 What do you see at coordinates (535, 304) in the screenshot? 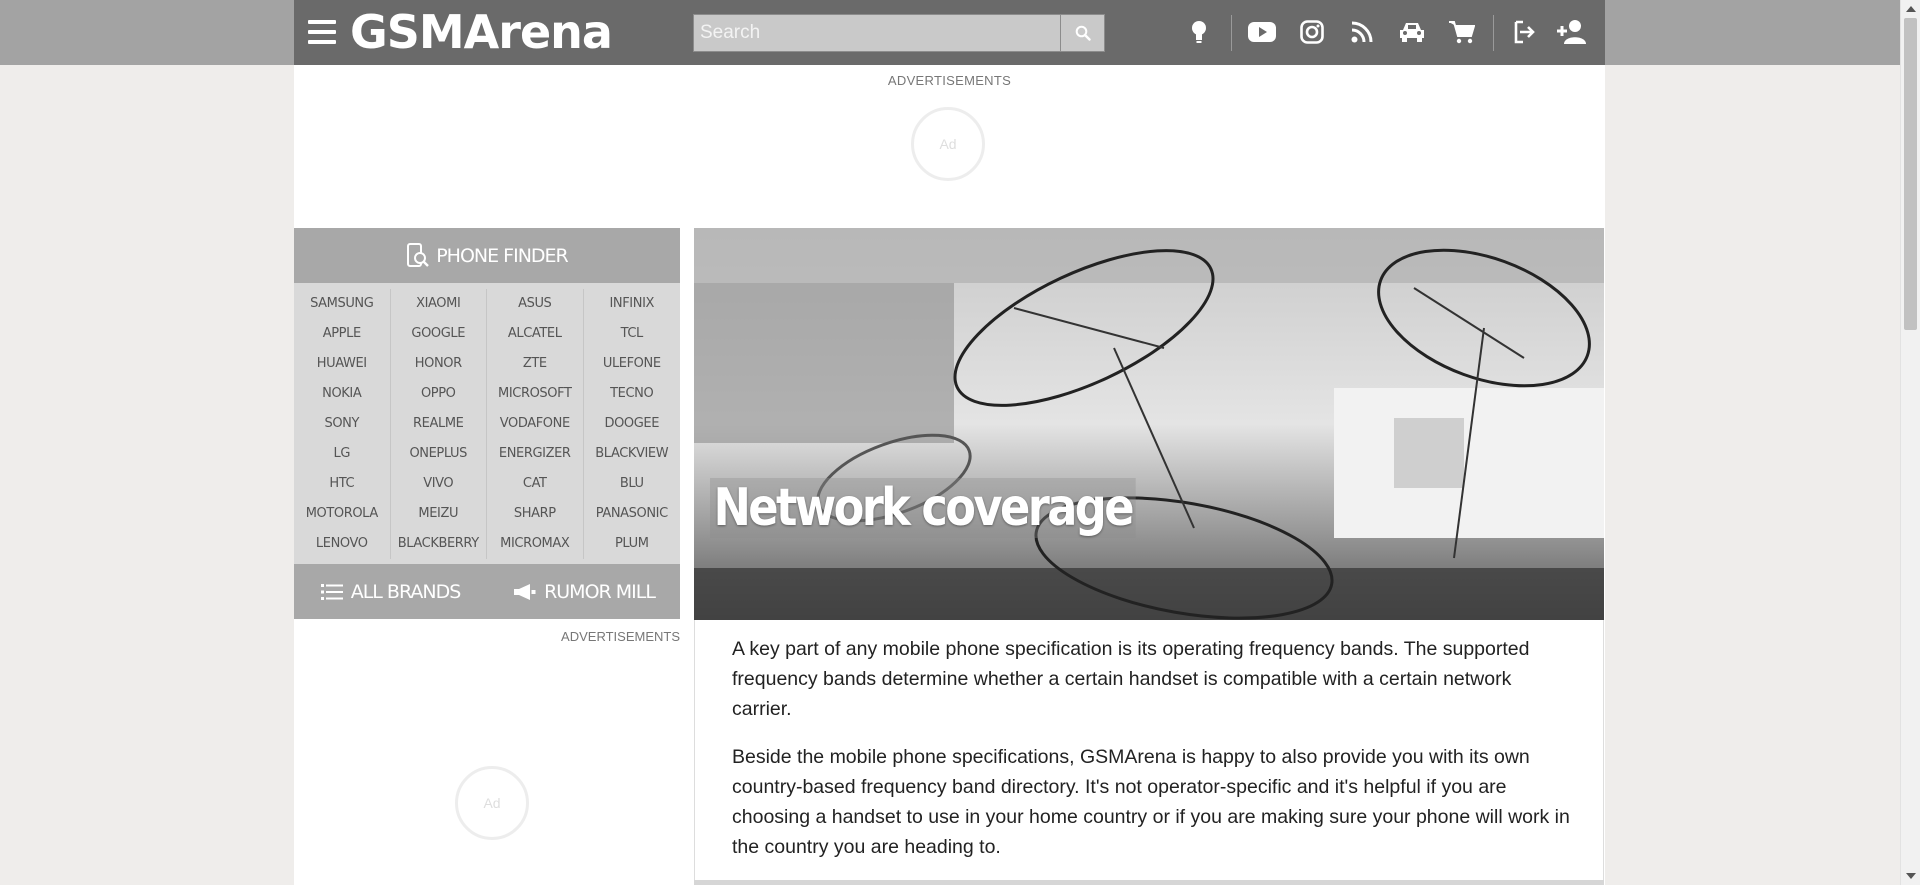
I see `brand-link: ASUS` at bounding box center [535, 304].